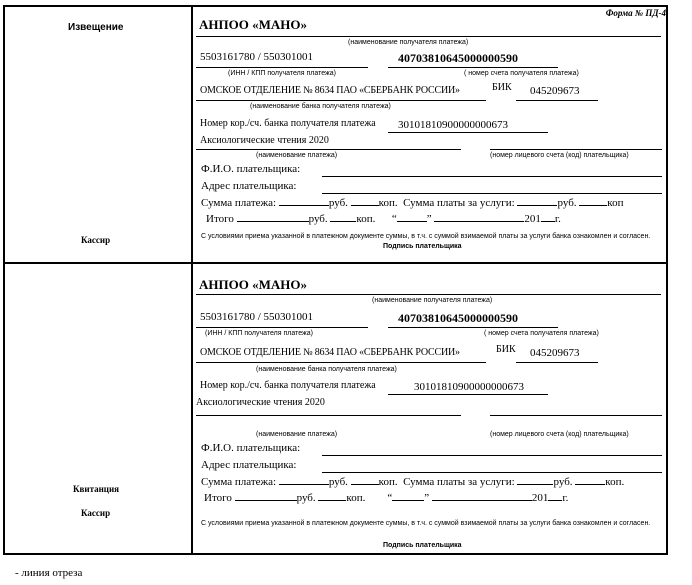  What do you see at coordinates (567, 203) in the screenshot?
I see `service-rub-label: руб.` at bounding box center [567, 203].